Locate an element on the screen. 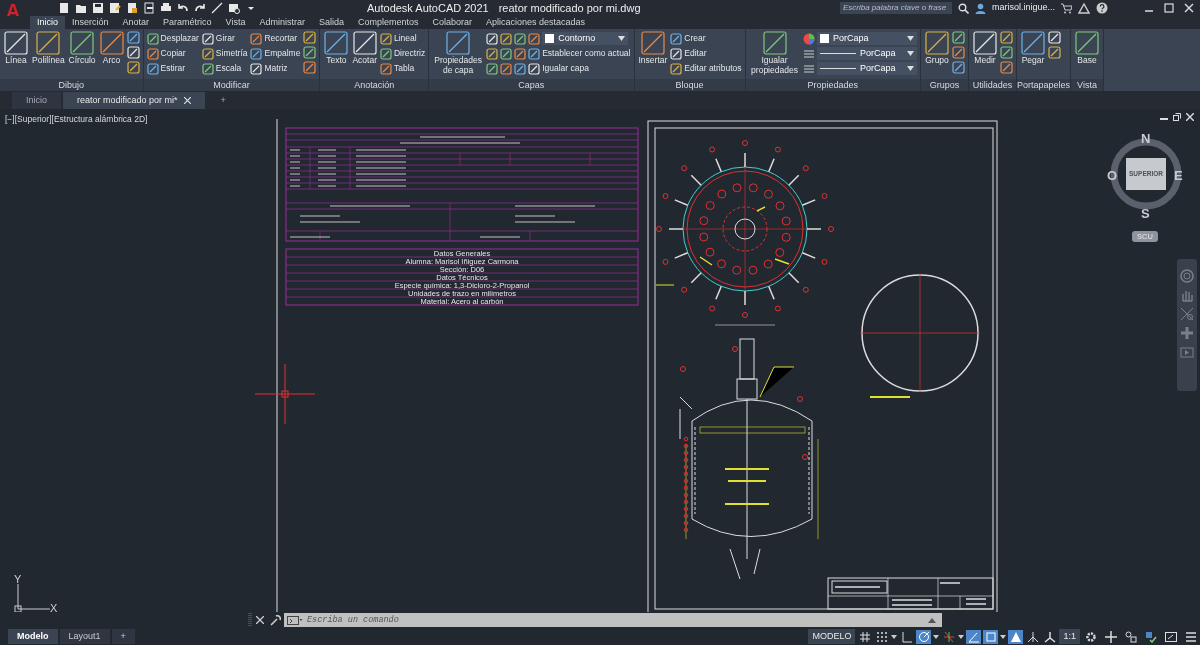  search-field: Escriba palabra clave o frase is located at coordinates (895, 8).